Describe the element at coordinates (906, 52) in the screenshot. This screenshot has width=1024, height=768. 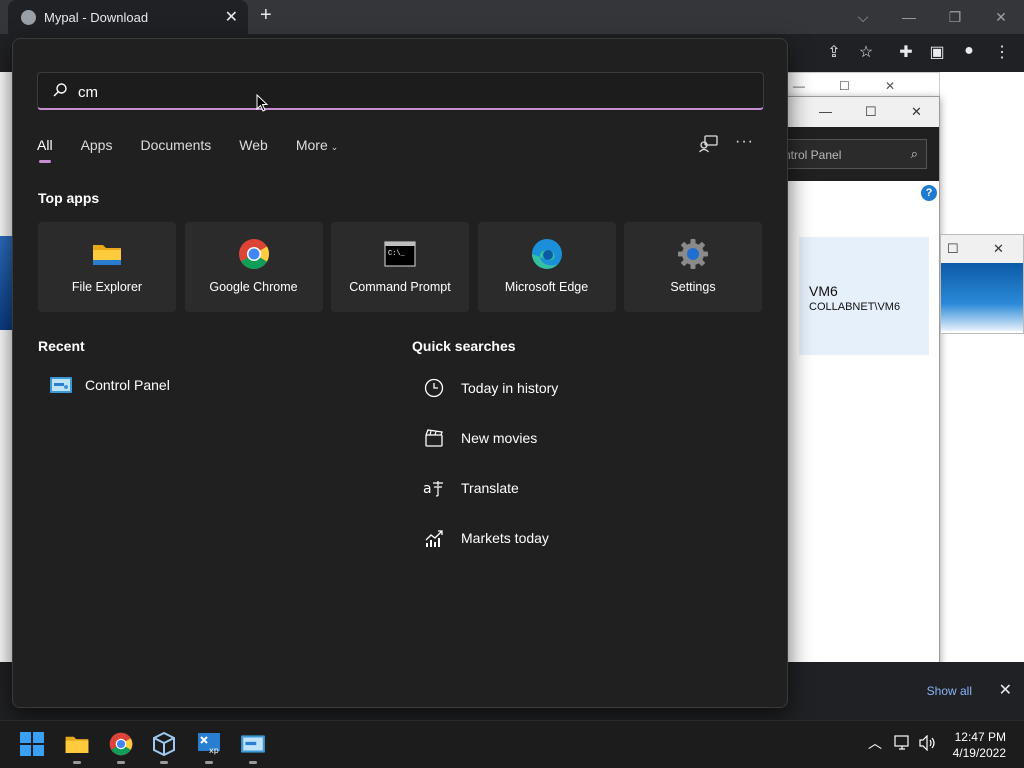
I see `extensions-icon: ✚` at that location.